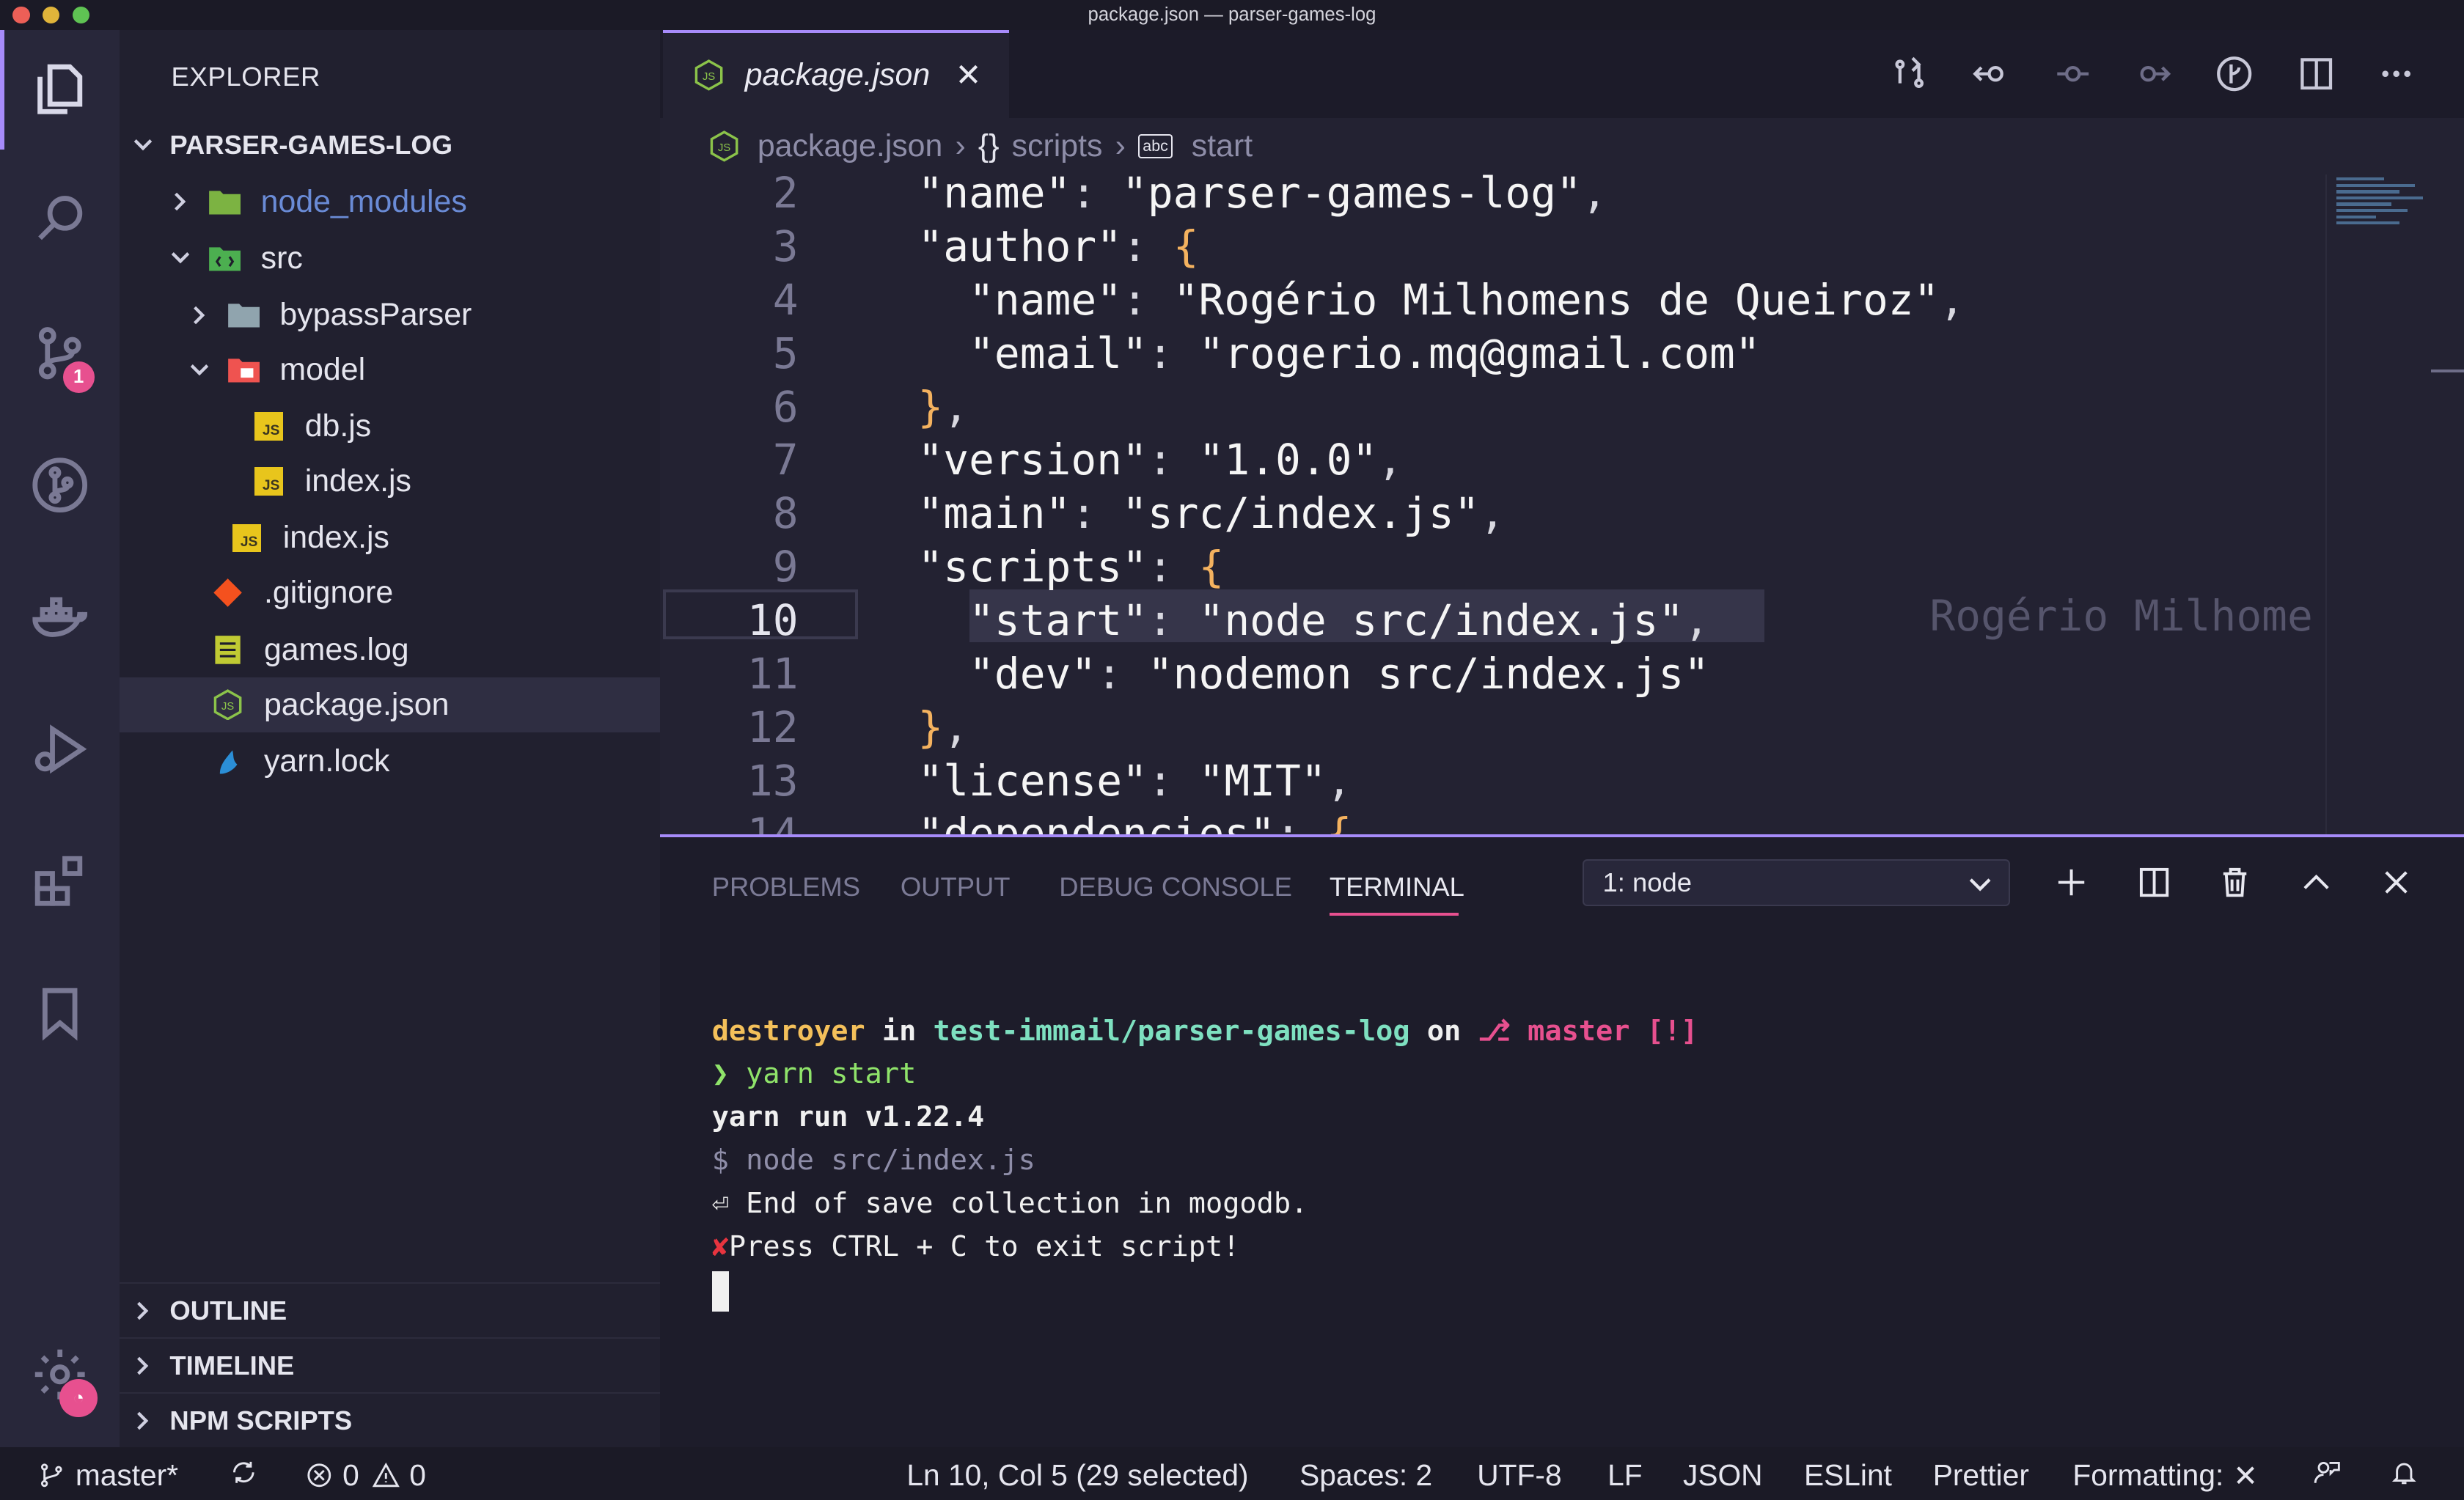  I want to click on tab-problems: PROBLEMS, so click(786, 887).